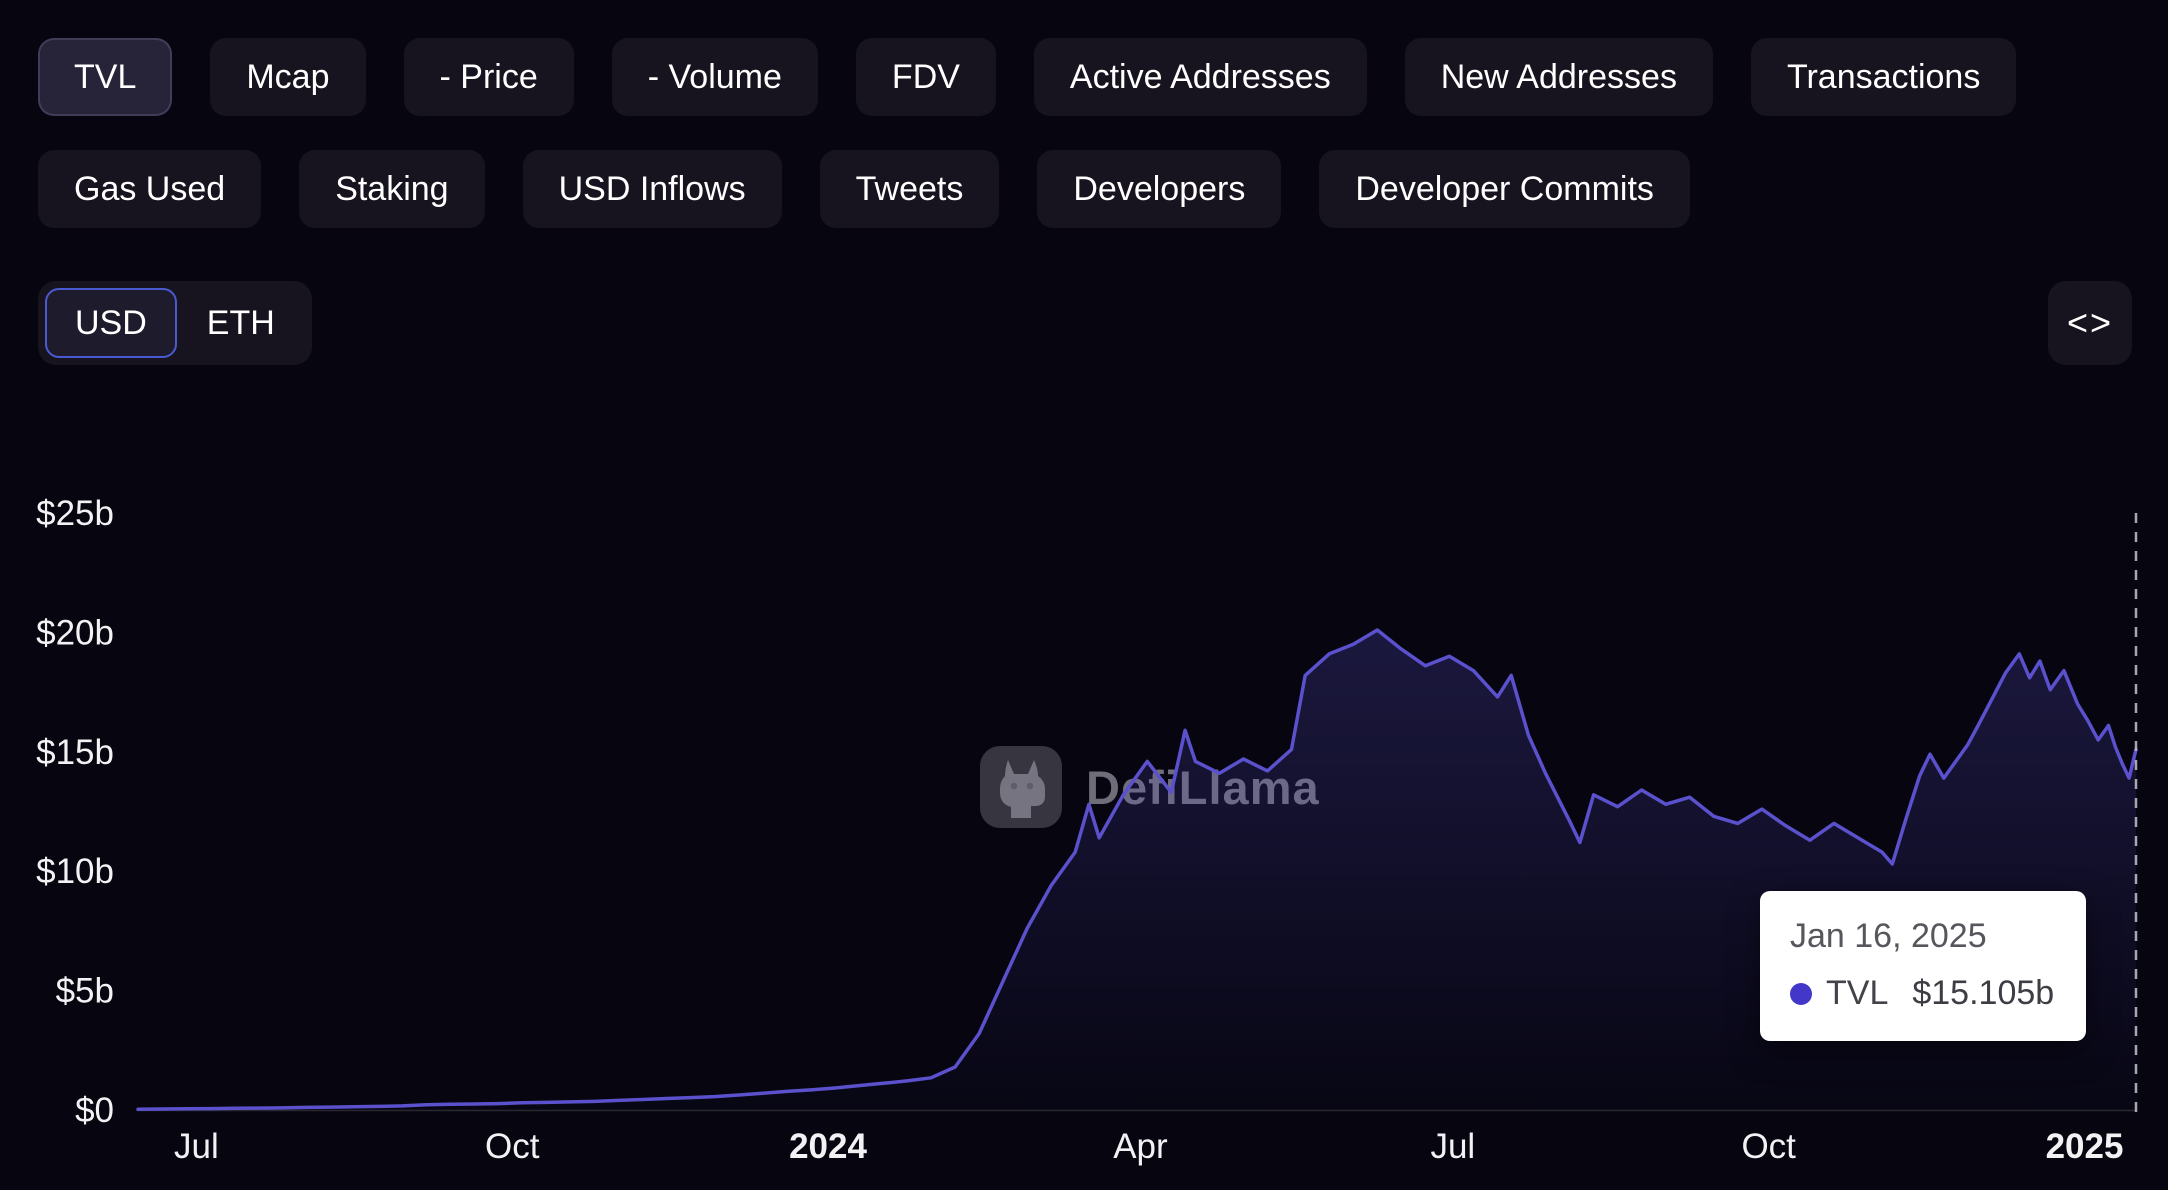 The height and width of the screenshot is (1190, 2168). I want to click on tooltip-series-row: TVL $15.105b, so click(1922, 993).